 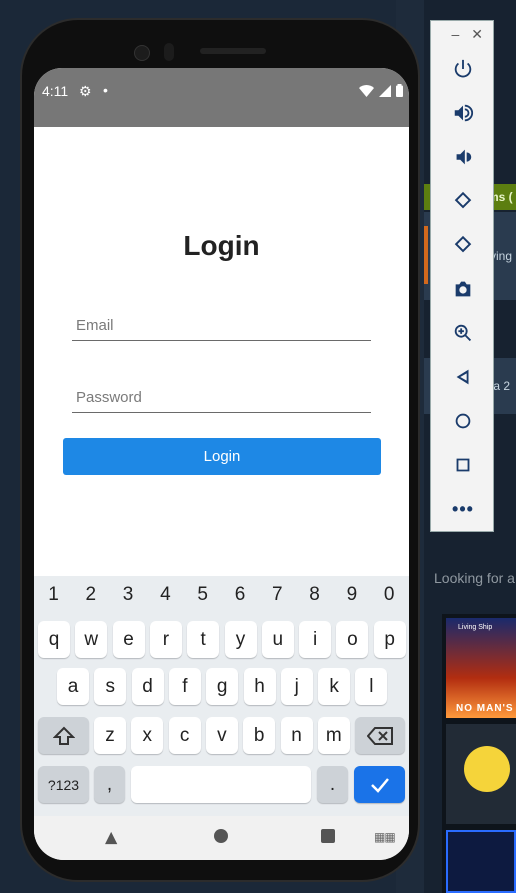 I want to click on rotate-right-icon, so click(x=463, y=244).